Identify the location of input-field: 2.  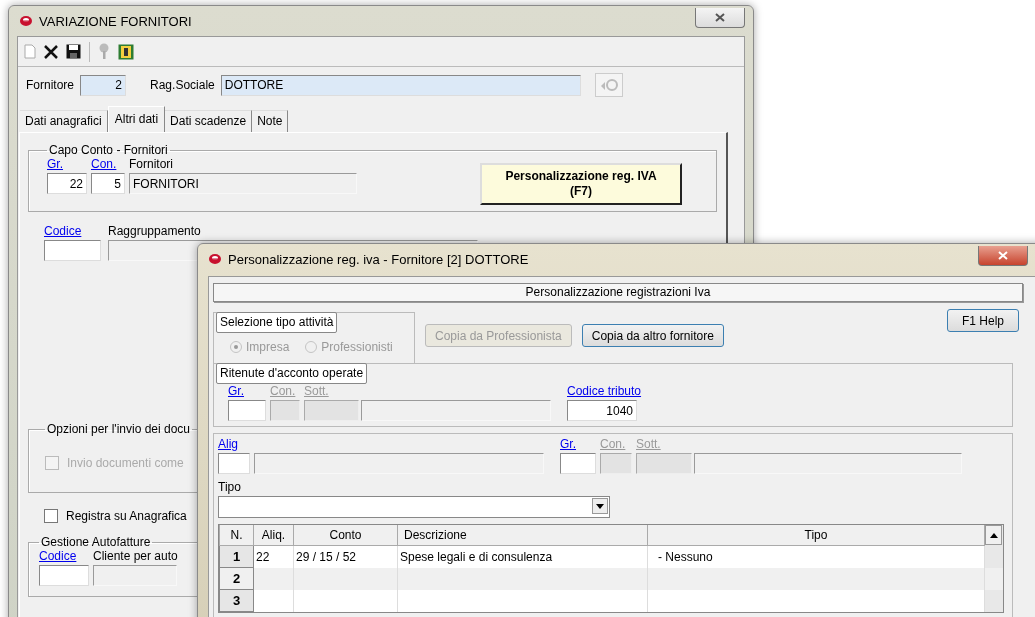
(103, 85).